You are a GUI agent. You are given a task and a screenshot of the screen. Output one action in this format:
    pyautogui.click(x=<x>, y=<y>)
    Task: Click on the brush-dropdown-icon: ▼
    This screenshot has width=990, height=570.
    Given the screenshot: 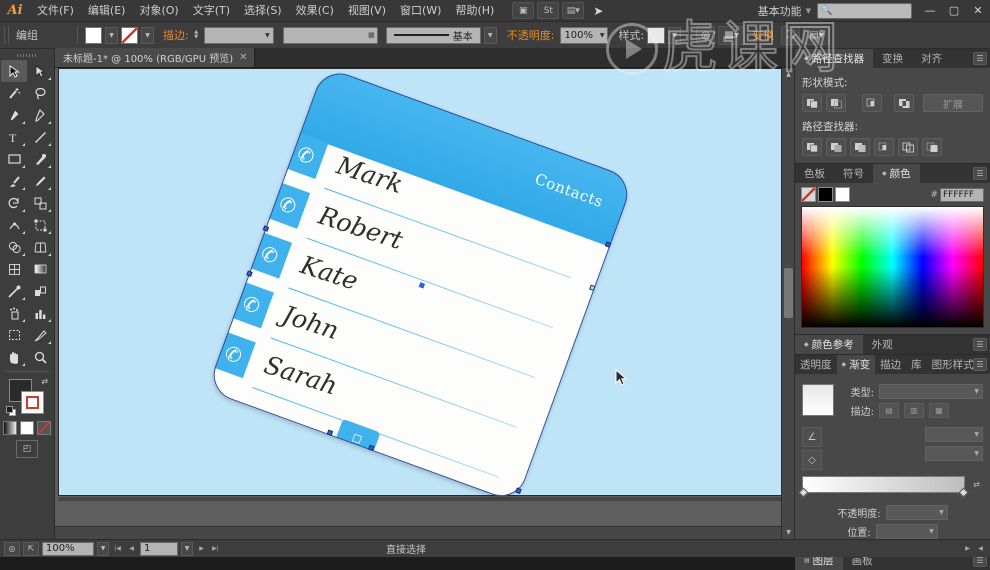 What is the action you would take?
    pyautogui.click(x=490, y=35)
    